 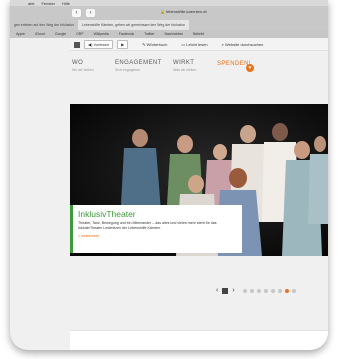 I want to click on site-search-label: Website durchsuchen, so click(x=244, y=44).